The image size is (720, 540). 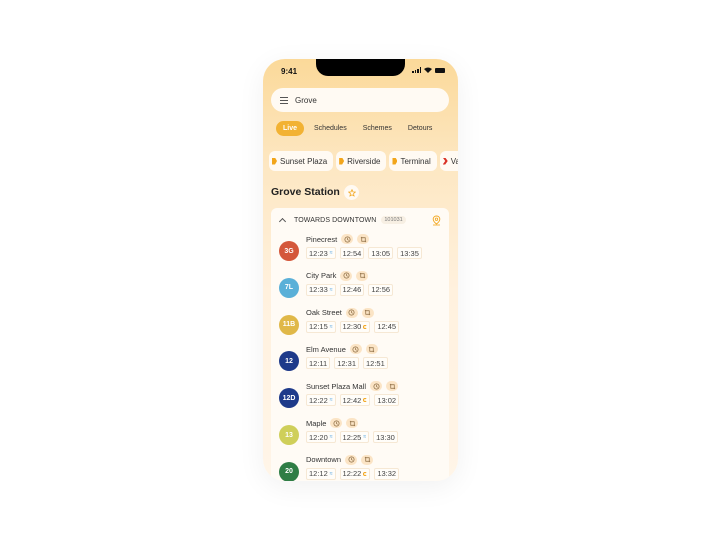 What do you see at coordinates (322, 239) in the screenshot?
I see `destination-name: Pinecrest` at bounding box center [322, 239].